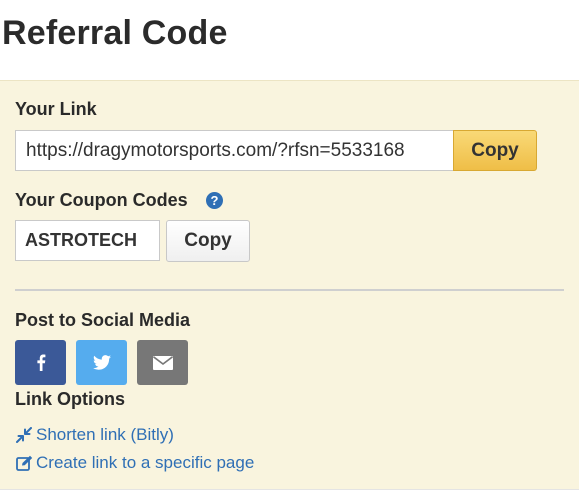 The height and width of the screenshot is (499, 579). I want to click on twitter-icon, so click(101, 362).